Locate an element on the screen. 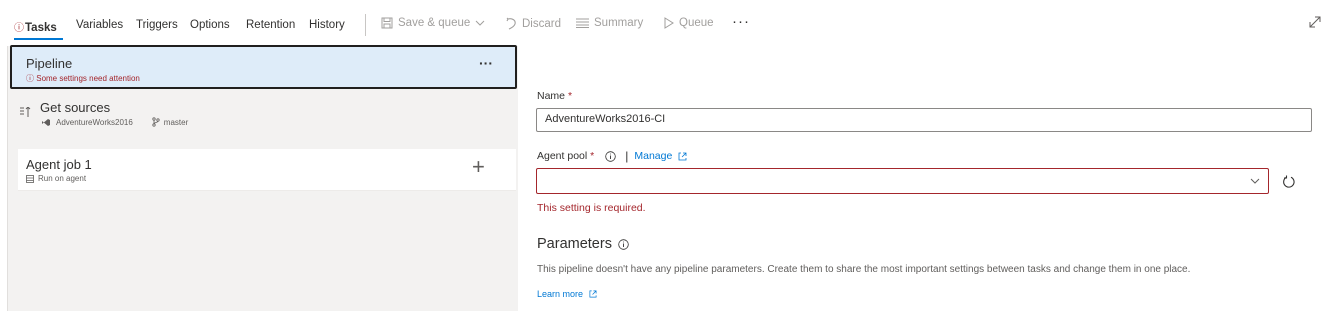  get-sources-title: Get sources is located at coordinates (75, 107).